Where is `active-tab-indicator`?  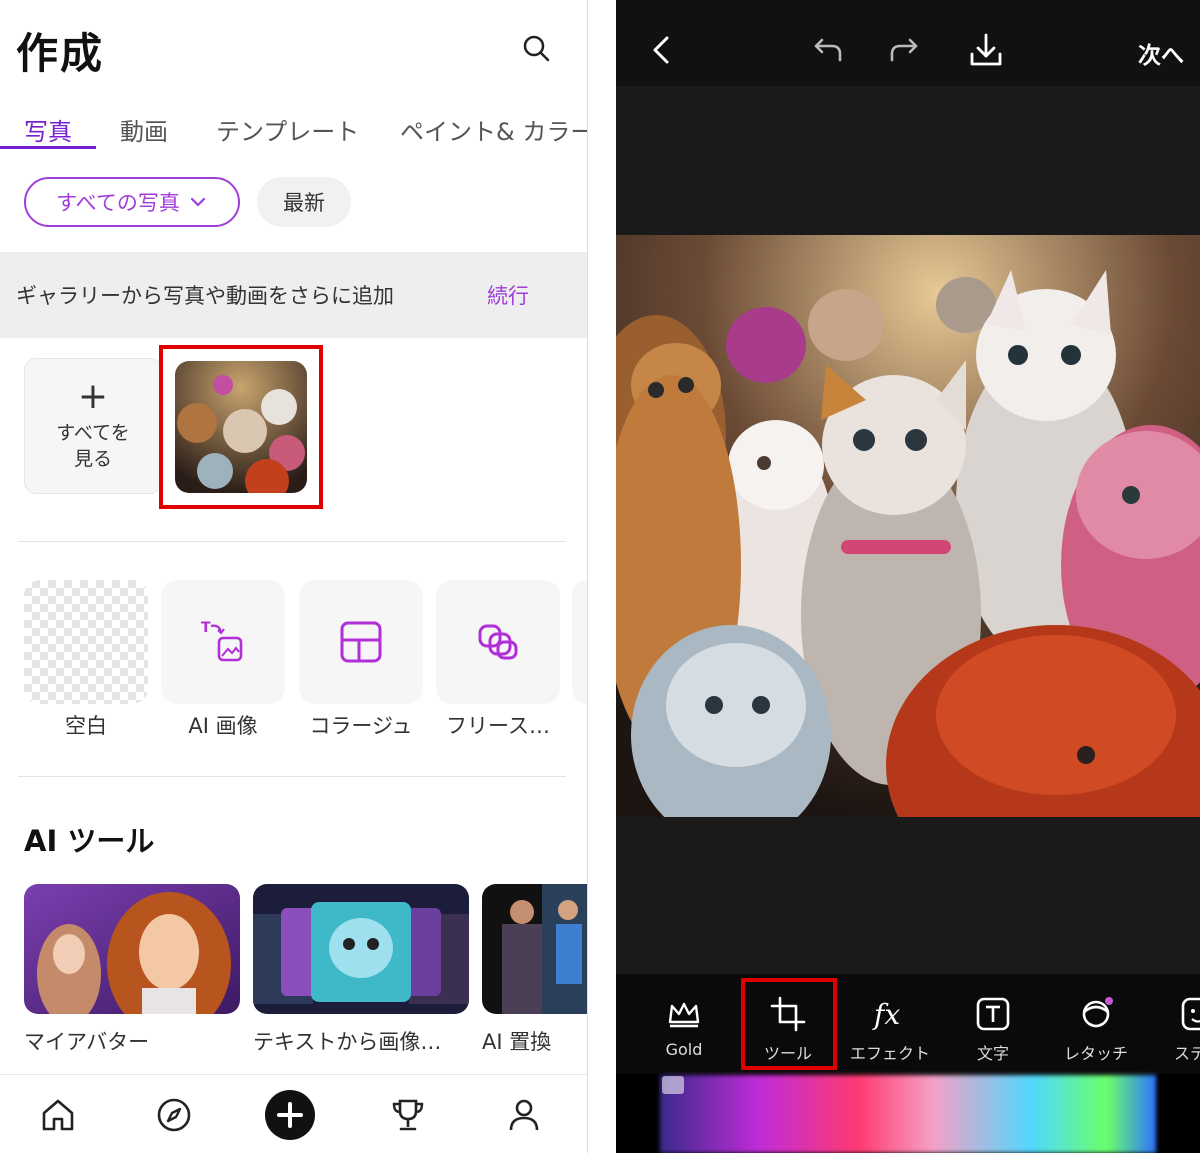
active-tab-indicator is located at coordinates (48, 147).